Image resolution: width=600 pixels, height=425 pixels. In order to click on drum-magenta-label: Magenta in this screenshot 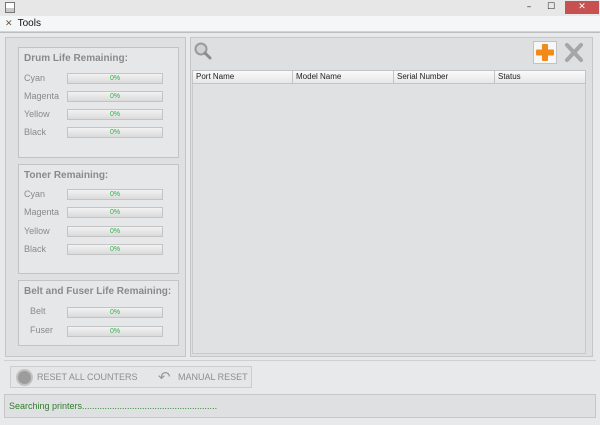, I will do `click(42, 96)`.